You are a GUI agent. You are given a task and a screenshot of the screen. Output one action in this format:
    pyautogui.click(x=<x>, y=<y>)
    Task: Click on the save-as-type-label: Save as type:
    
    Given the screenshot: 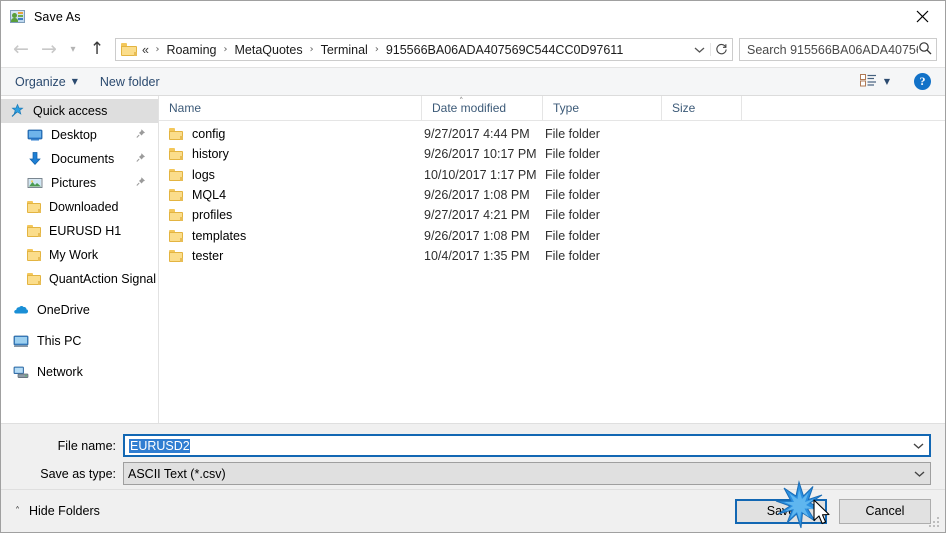 What is the action you would take?
    pyautogui.click(x=78, y=473)
    